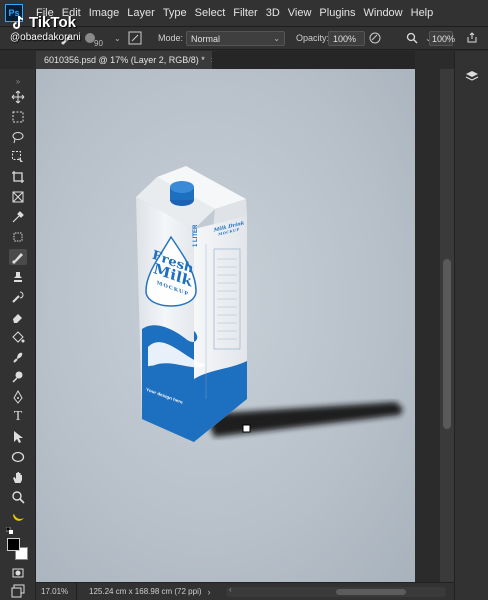 This screenshot has height=600, width=488. What do you see at coordinates (18, 81) in the screenshot?
I see `collapse-toolbar-icon: »` at bounding box center [18, 81].